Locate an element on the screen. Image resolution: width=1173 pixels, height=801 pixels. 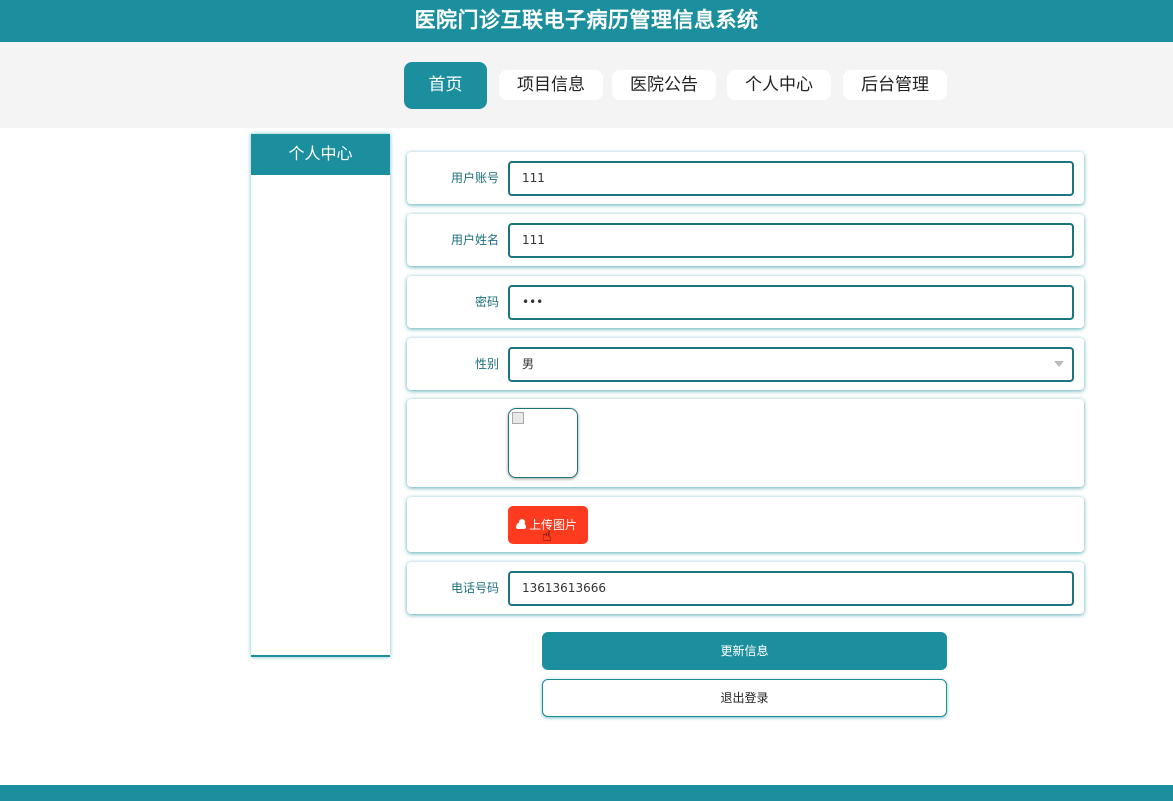
gender-select: 男 is located at coordinates (791, 364).